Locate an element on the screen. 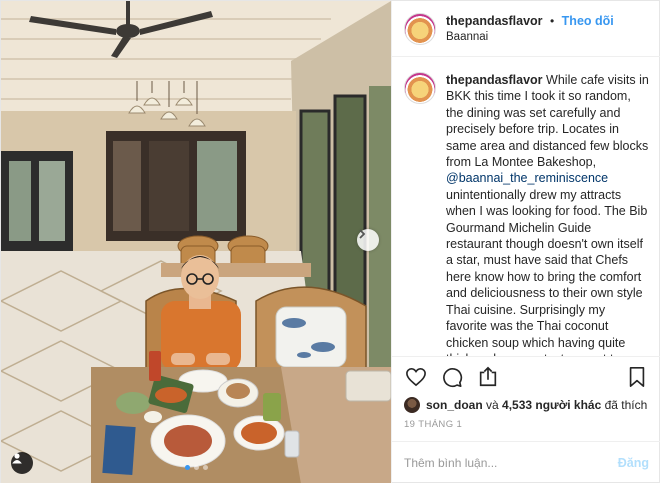  author-avatar is located at coordinates (420, 28).